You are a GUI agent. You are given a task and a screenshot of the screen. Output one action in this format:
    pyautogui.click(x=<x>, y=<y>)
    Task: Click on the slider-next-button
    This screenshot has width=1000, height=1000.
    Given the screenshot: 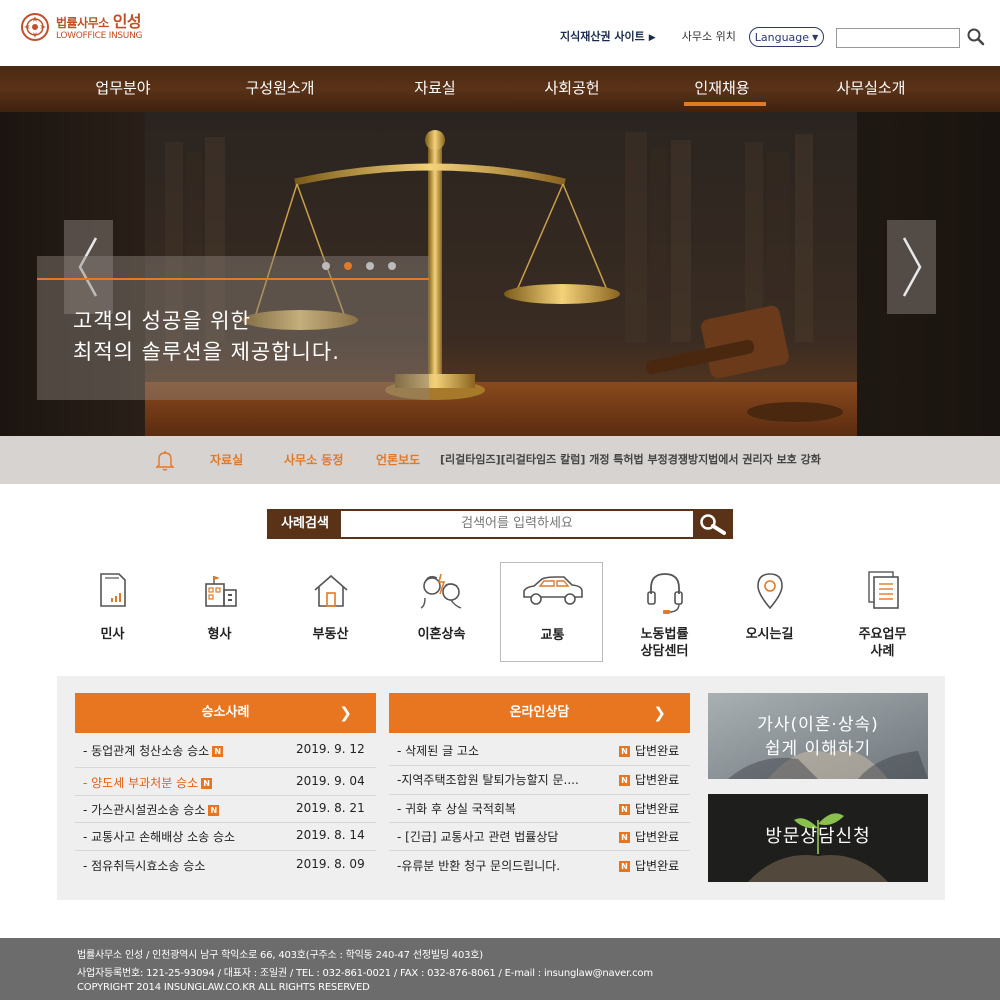 What is the action you would take?
    pyautogui.click(x=911, y=267)
    